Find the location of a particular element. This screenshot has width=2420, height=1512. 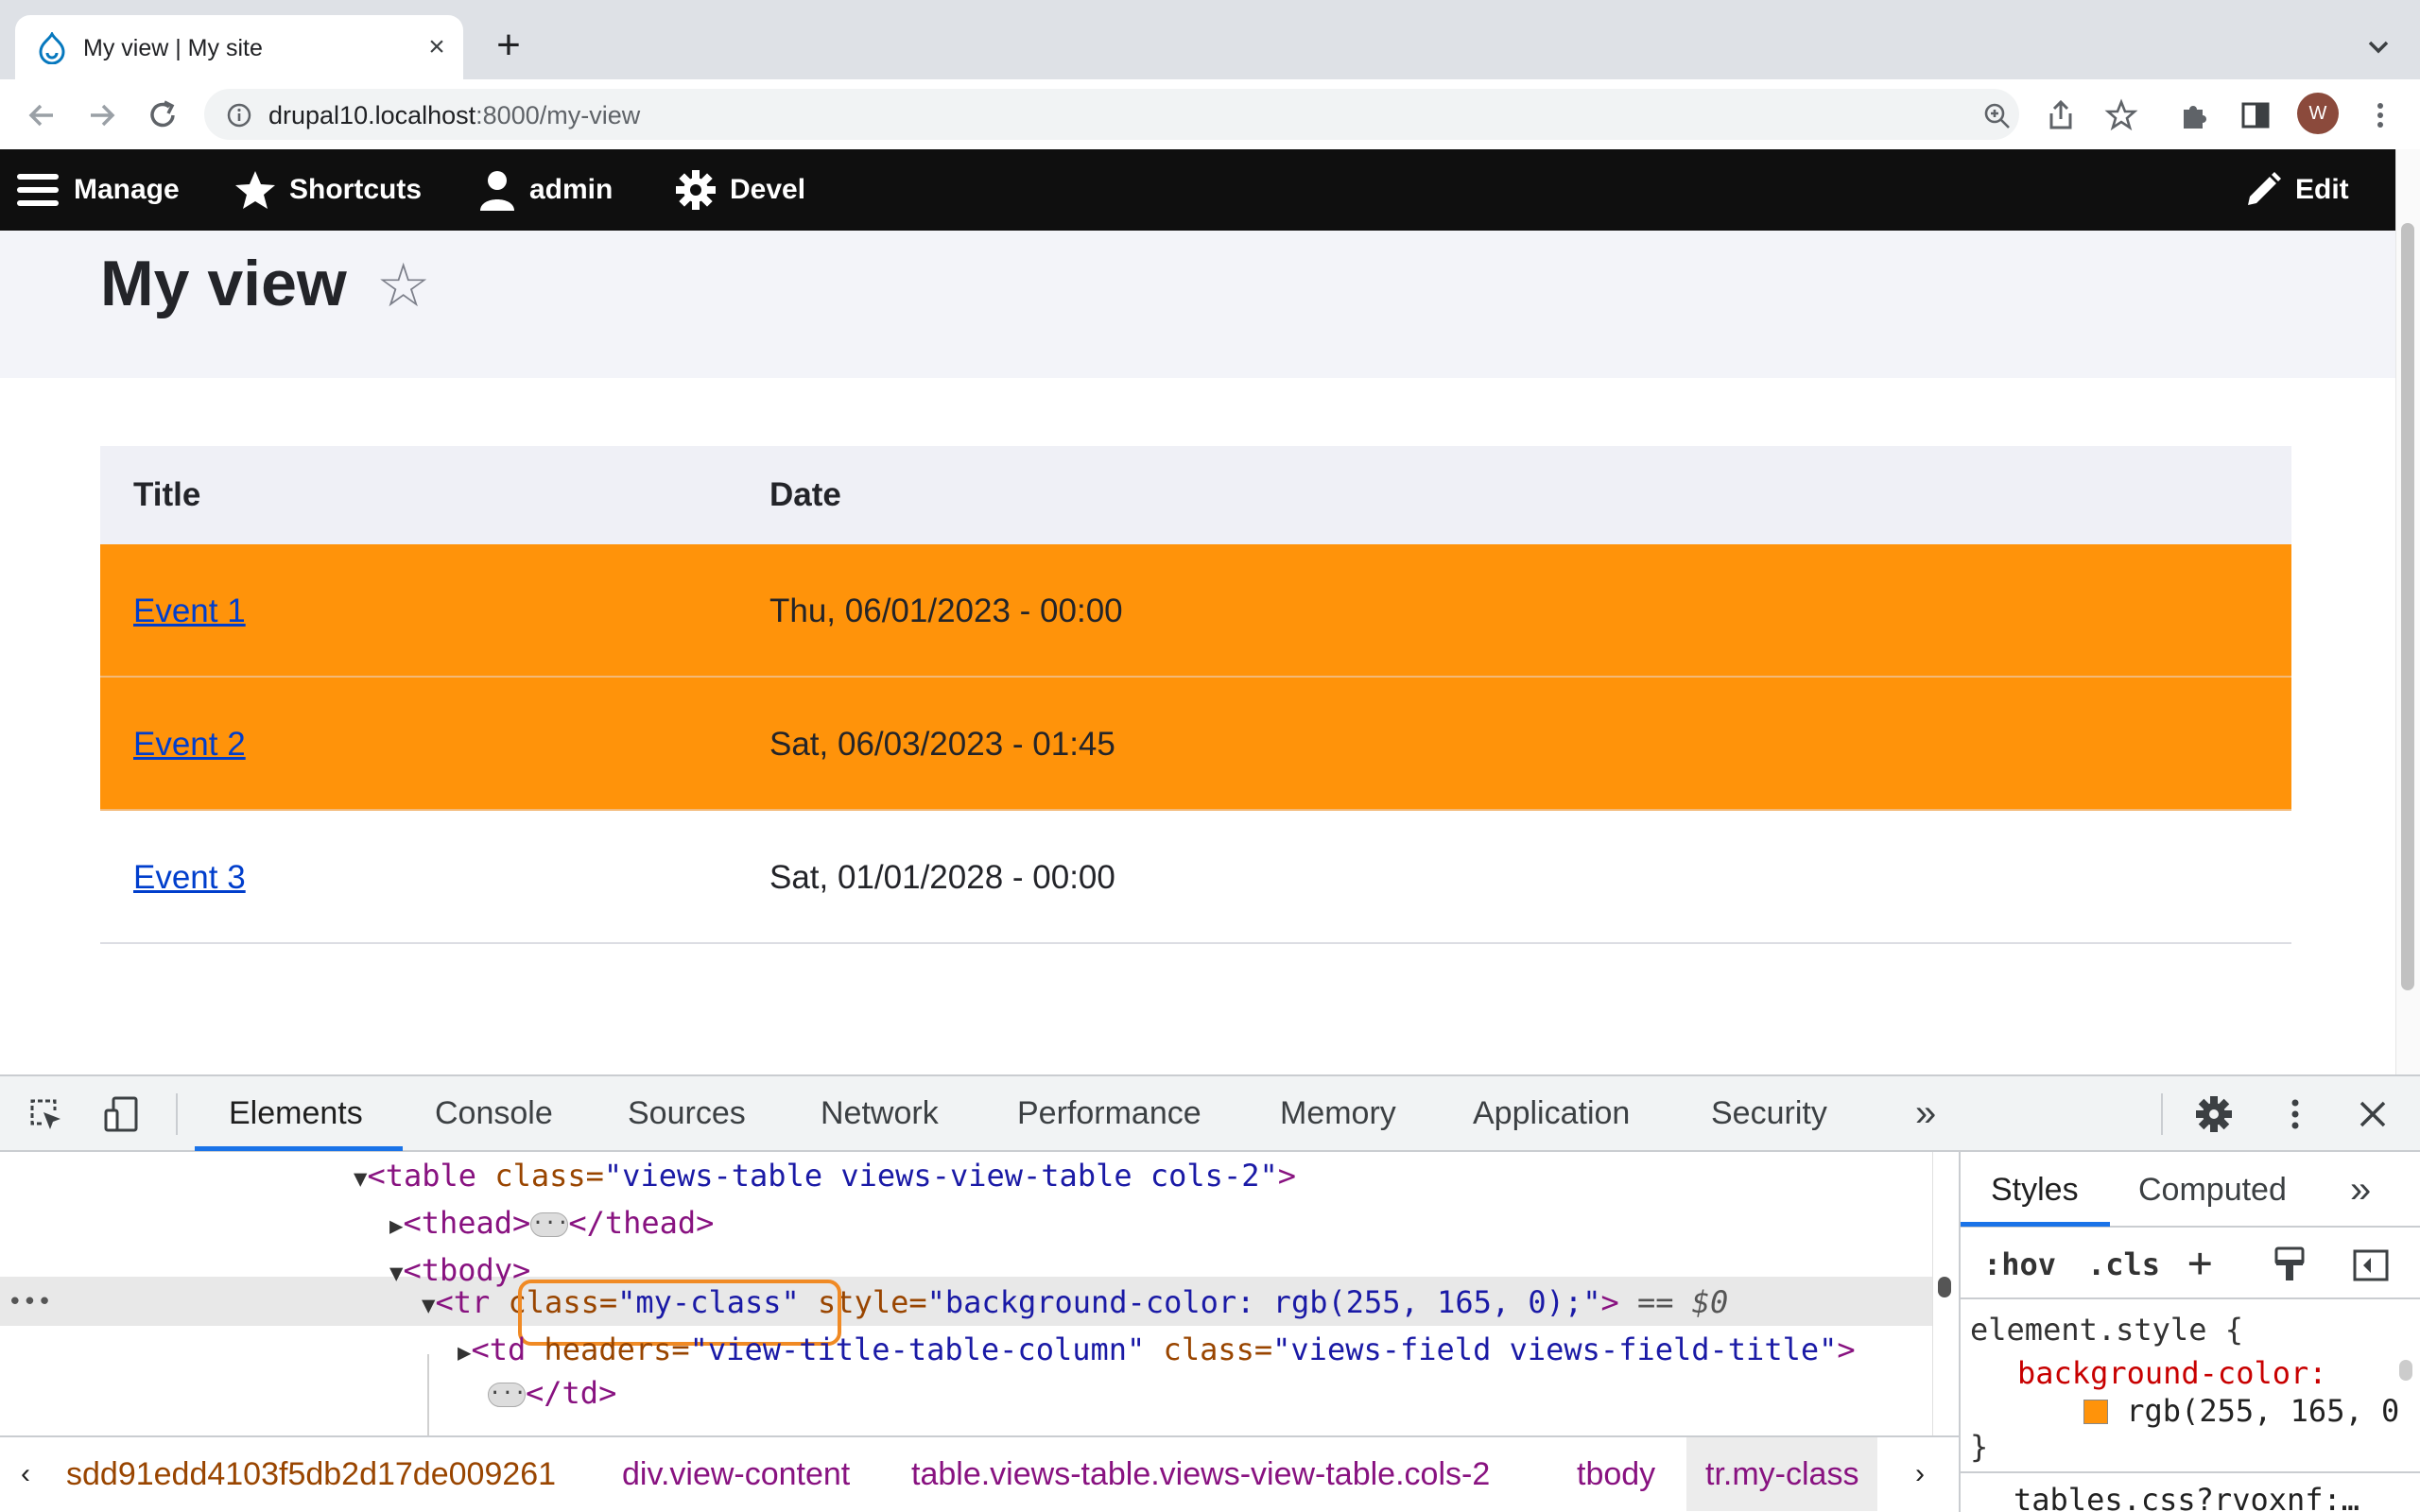

active-tab-indicator is located at coordinates (299, 1148).